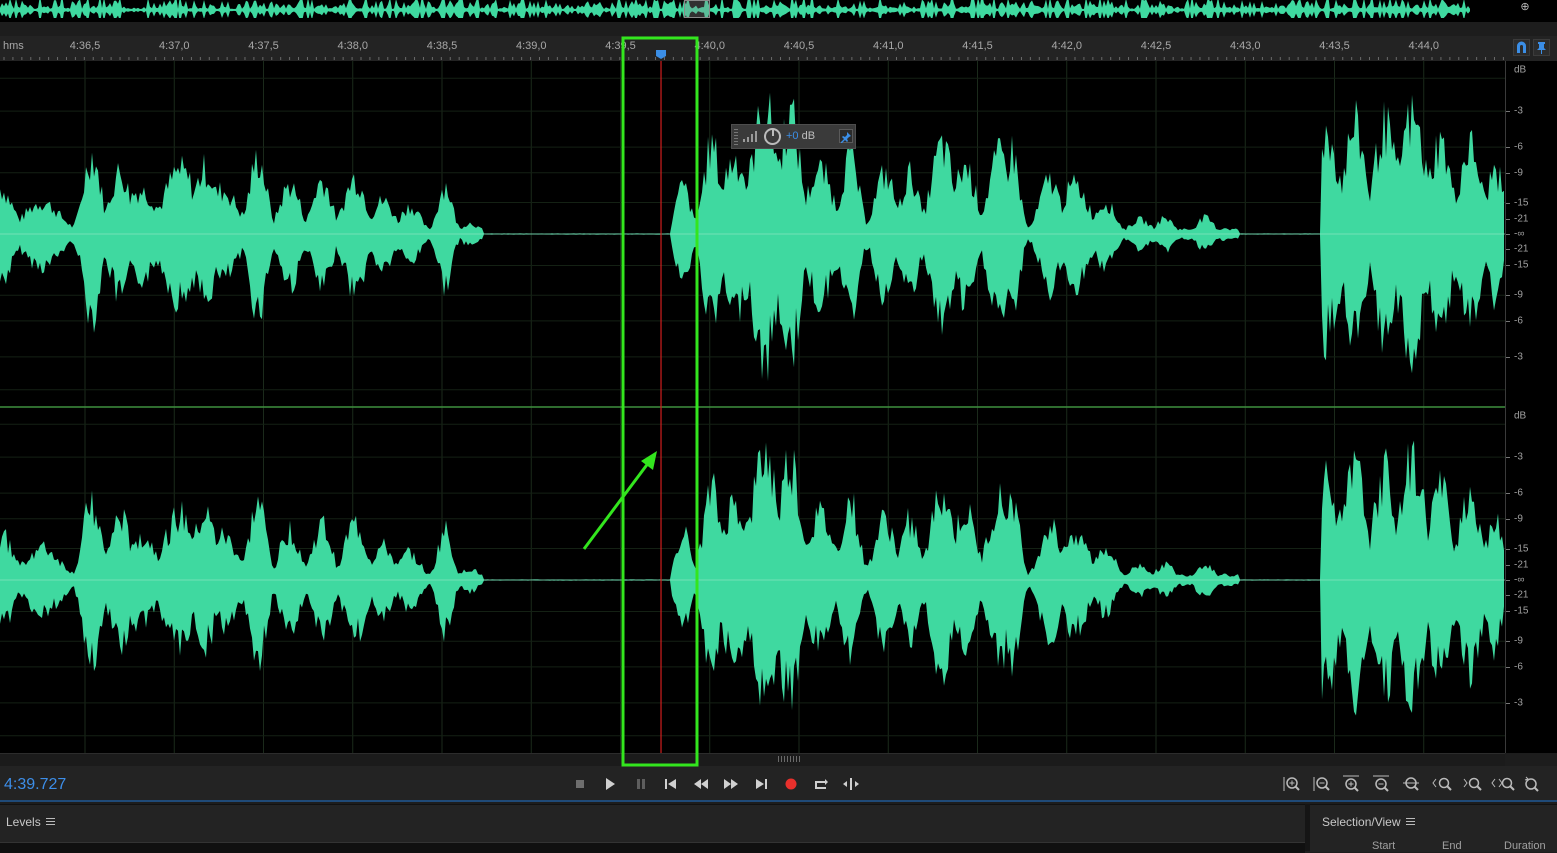 The height and width of the screenshot is (853, 1557). Describe the element at coordinates (641, 784) in the screenshot. I see `pause-button` at that location.